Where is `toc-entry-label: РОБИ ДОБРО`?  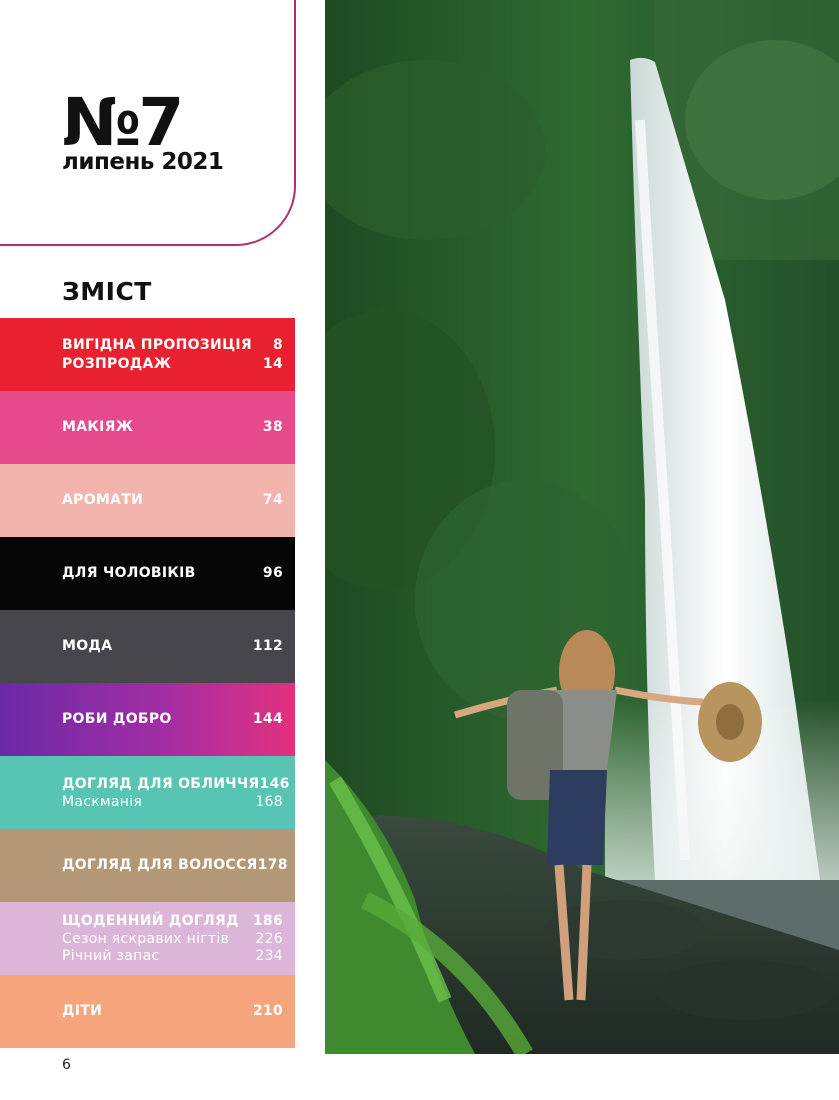 toc-entry-label: РОБИ ДОБРО is located at coordinates (117, 719).